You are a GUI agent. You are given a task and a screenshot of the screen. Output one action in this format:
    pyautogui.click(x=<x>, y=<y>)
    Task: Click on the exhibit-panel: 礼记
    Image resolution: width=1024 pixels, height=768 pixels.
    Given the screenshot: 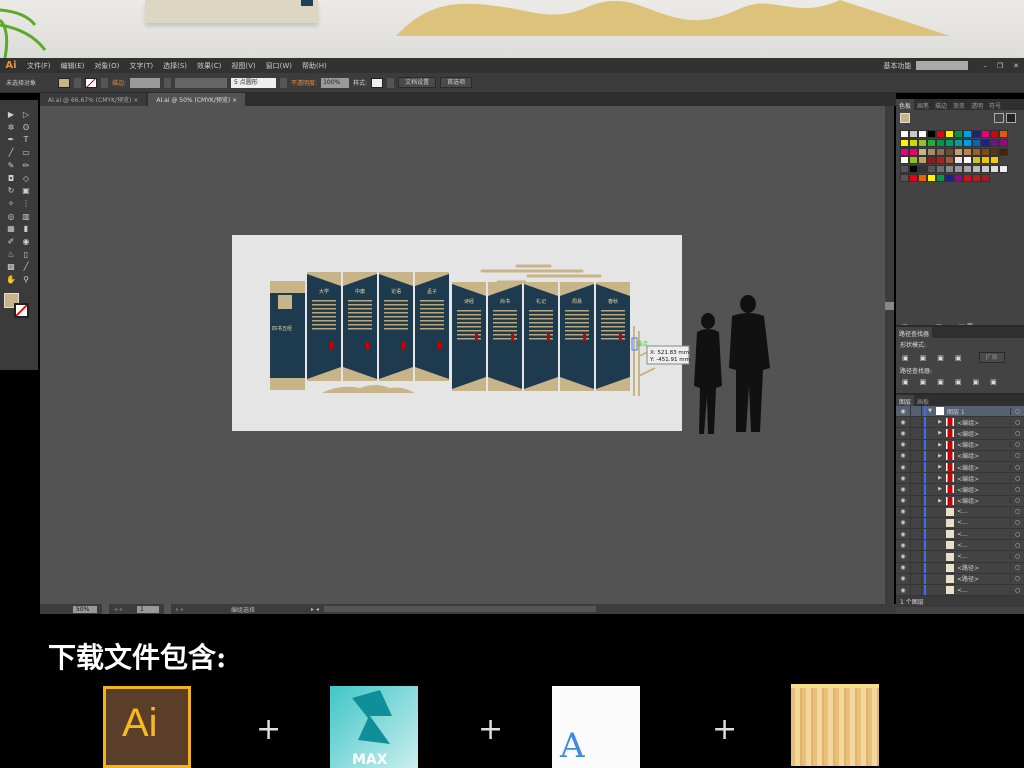 What is the action you would take?
    pyautogui.click(x=541, y=336)
    